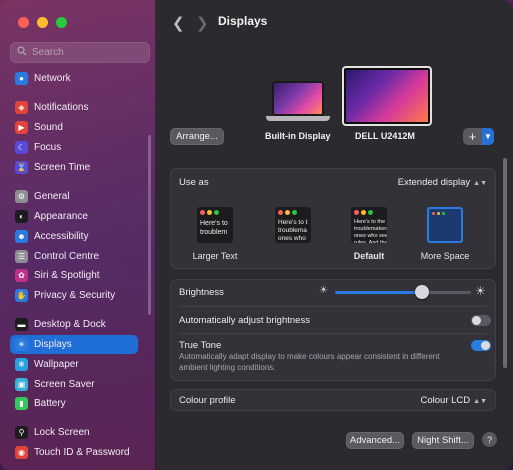  I want to click on search-input, so click(87, 52).